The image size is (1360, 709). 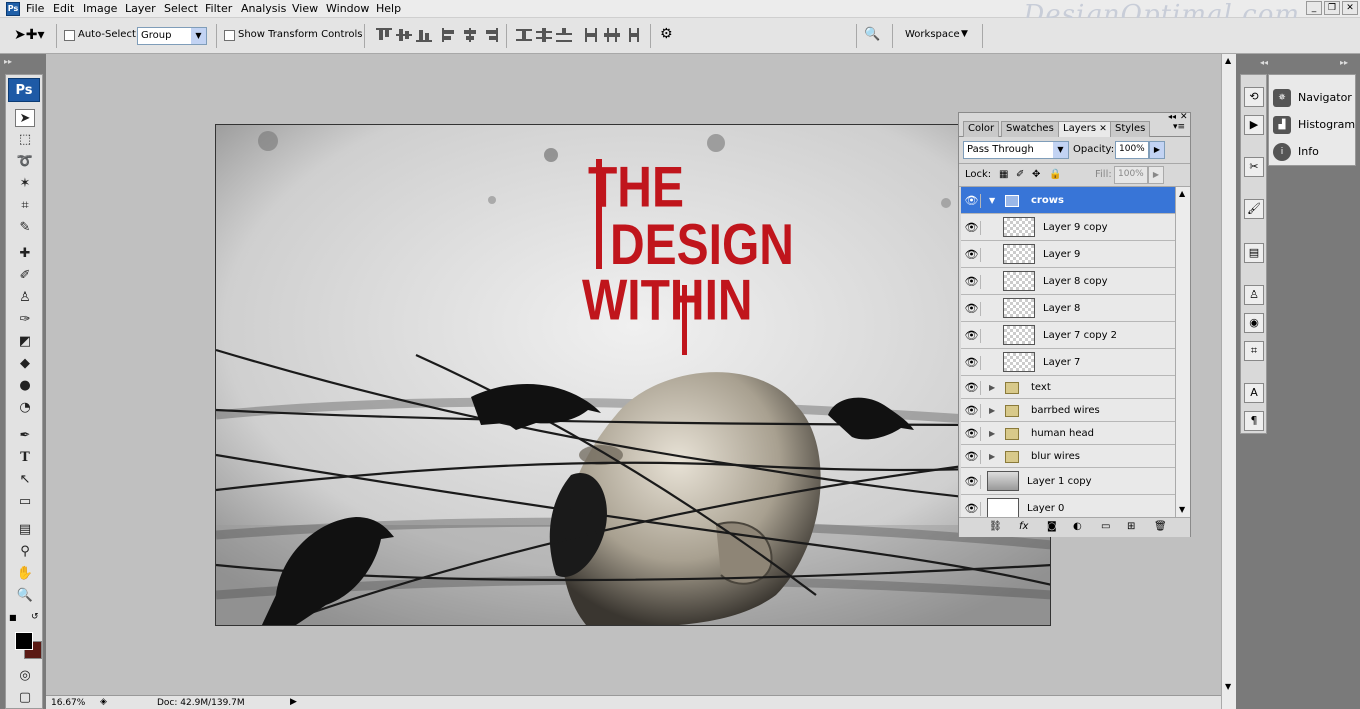 What do you see at coordinates (1077, 526) in the screenshot?
I see `adjustment-layer-icon: ◐` at bounding box center [1077, 526].